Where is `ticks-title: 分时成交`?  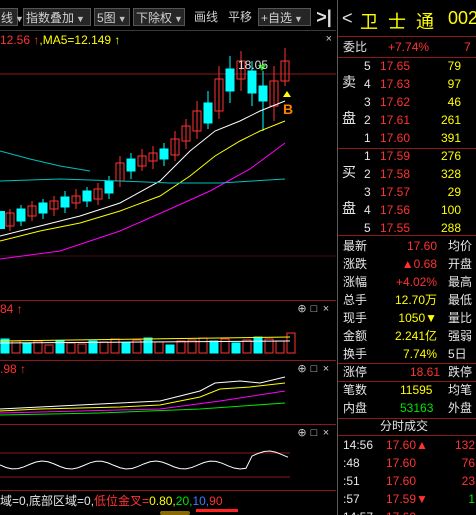 ticks-title: 分时成交 is located at coordinates (404, 426).